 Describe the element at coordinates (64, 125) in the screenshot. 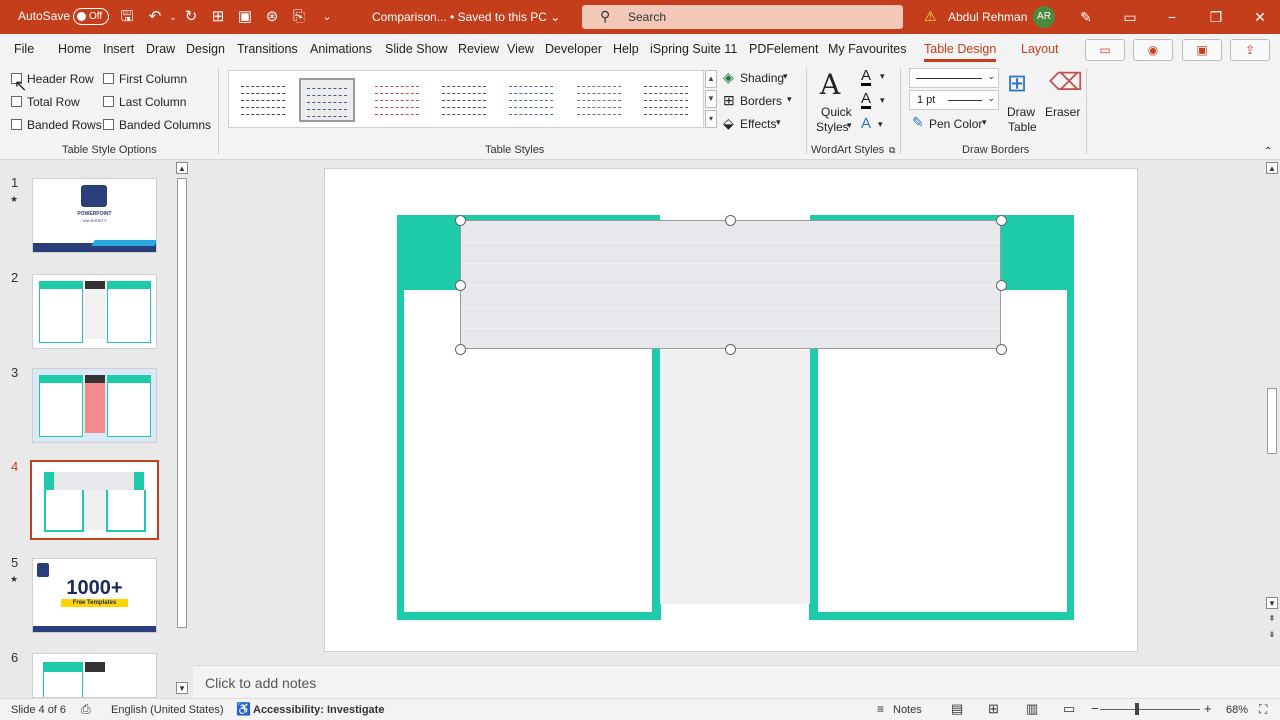

I see `banded-rows-label: Banded Rows` at that location.